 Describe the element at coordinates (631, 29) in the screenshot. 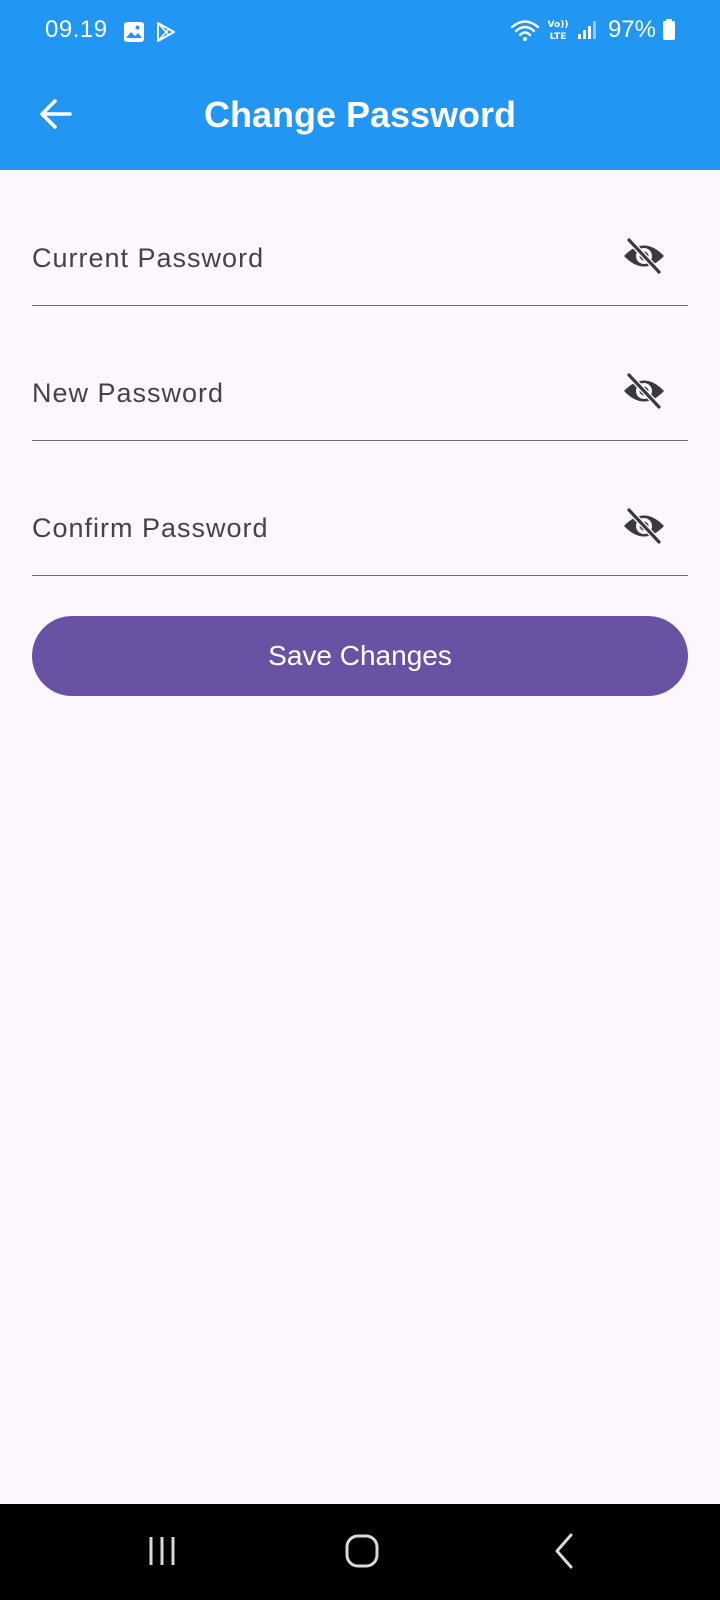

I see `battery-percentage: 97%` at that location.